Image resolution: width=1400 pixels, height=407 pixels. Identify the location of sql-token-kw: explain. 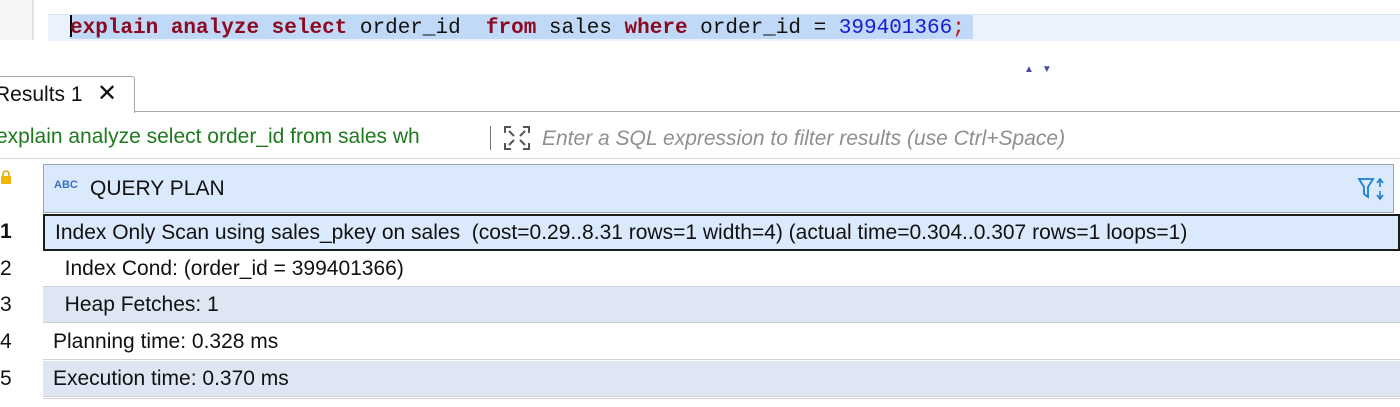
(114, 28).